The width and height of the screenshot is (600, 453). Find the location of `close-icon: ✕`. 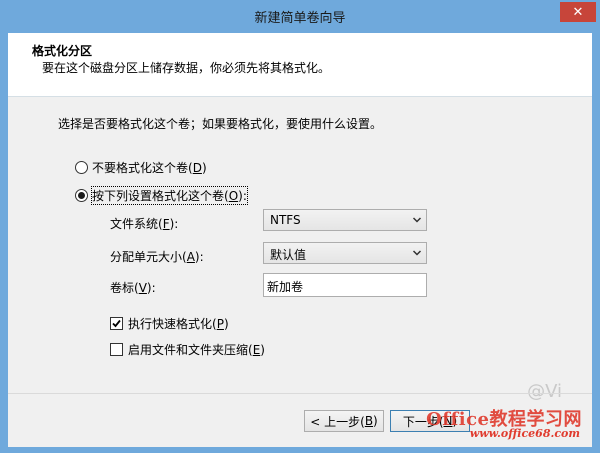

close-icon: ✕ is located at coordinates (578, 12).